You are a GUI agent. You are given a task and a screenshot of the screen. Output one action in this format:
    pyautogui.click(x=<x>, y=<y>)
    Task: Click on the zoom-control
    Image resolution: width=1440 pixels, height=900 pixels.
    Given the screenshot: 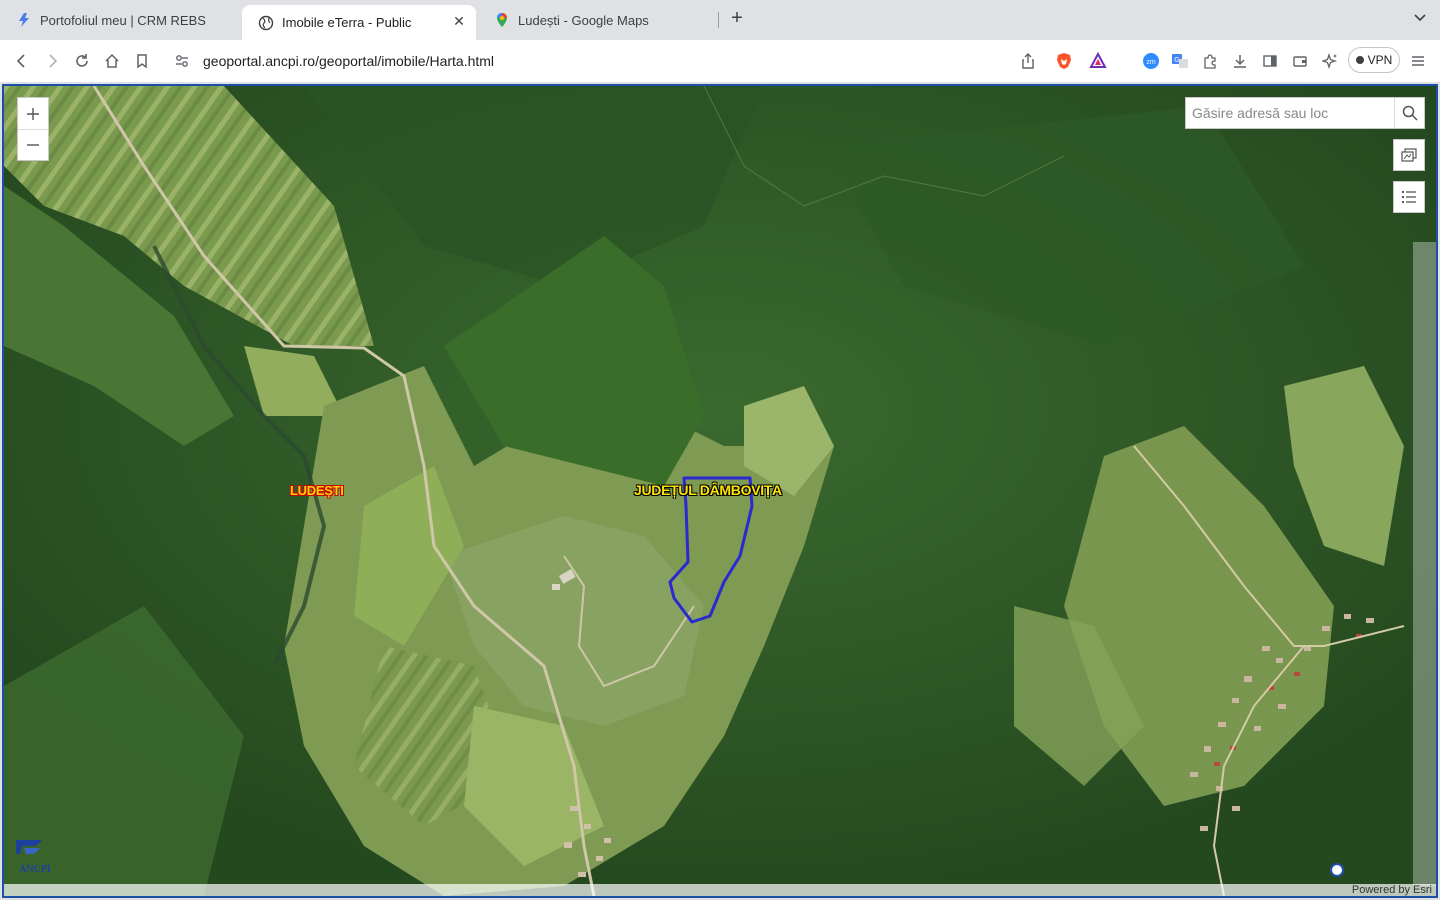 What is the action you would take?
    pyautogui.click(x=33, y=129)
    